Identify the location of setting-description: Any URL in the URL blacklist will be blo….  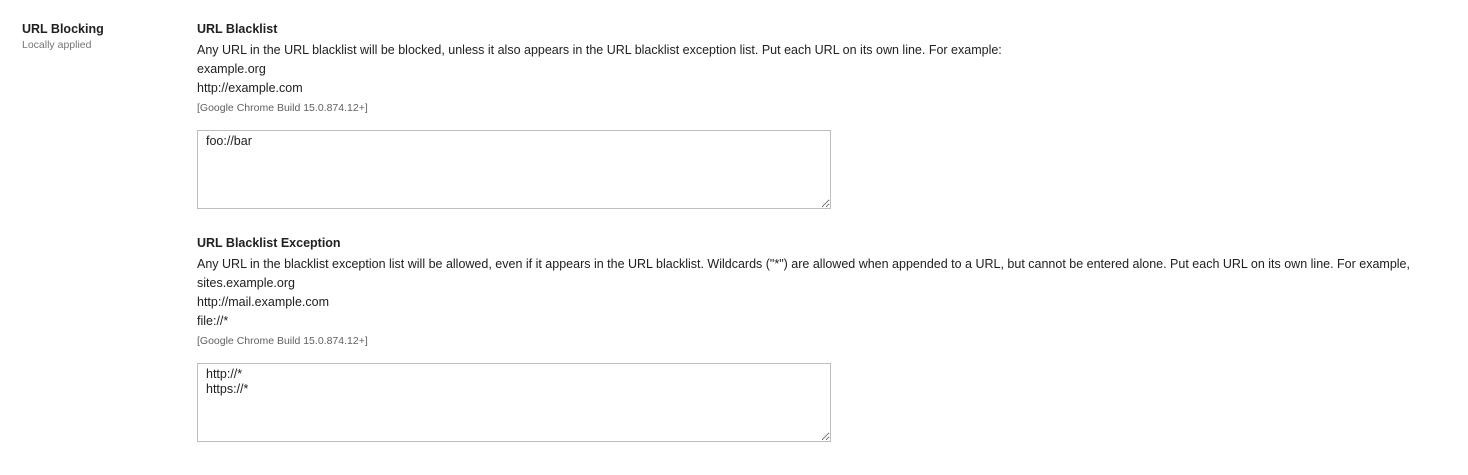
(828, 69).